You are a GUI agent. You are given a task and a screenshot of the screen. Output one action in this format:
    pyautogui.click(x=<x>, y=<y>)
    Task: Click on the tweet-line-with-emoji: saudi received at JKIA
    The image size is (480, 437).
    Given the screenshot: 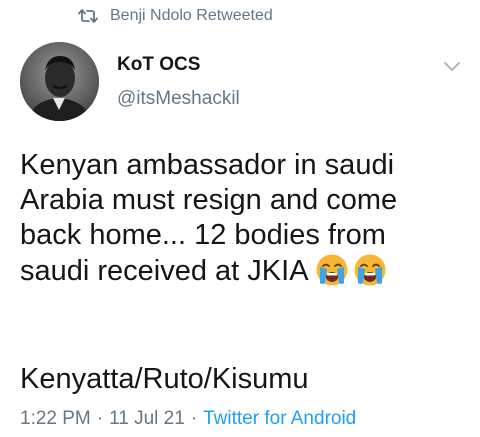 What is the action you would take?
    pyautogui.click(x=246, y=271)
    